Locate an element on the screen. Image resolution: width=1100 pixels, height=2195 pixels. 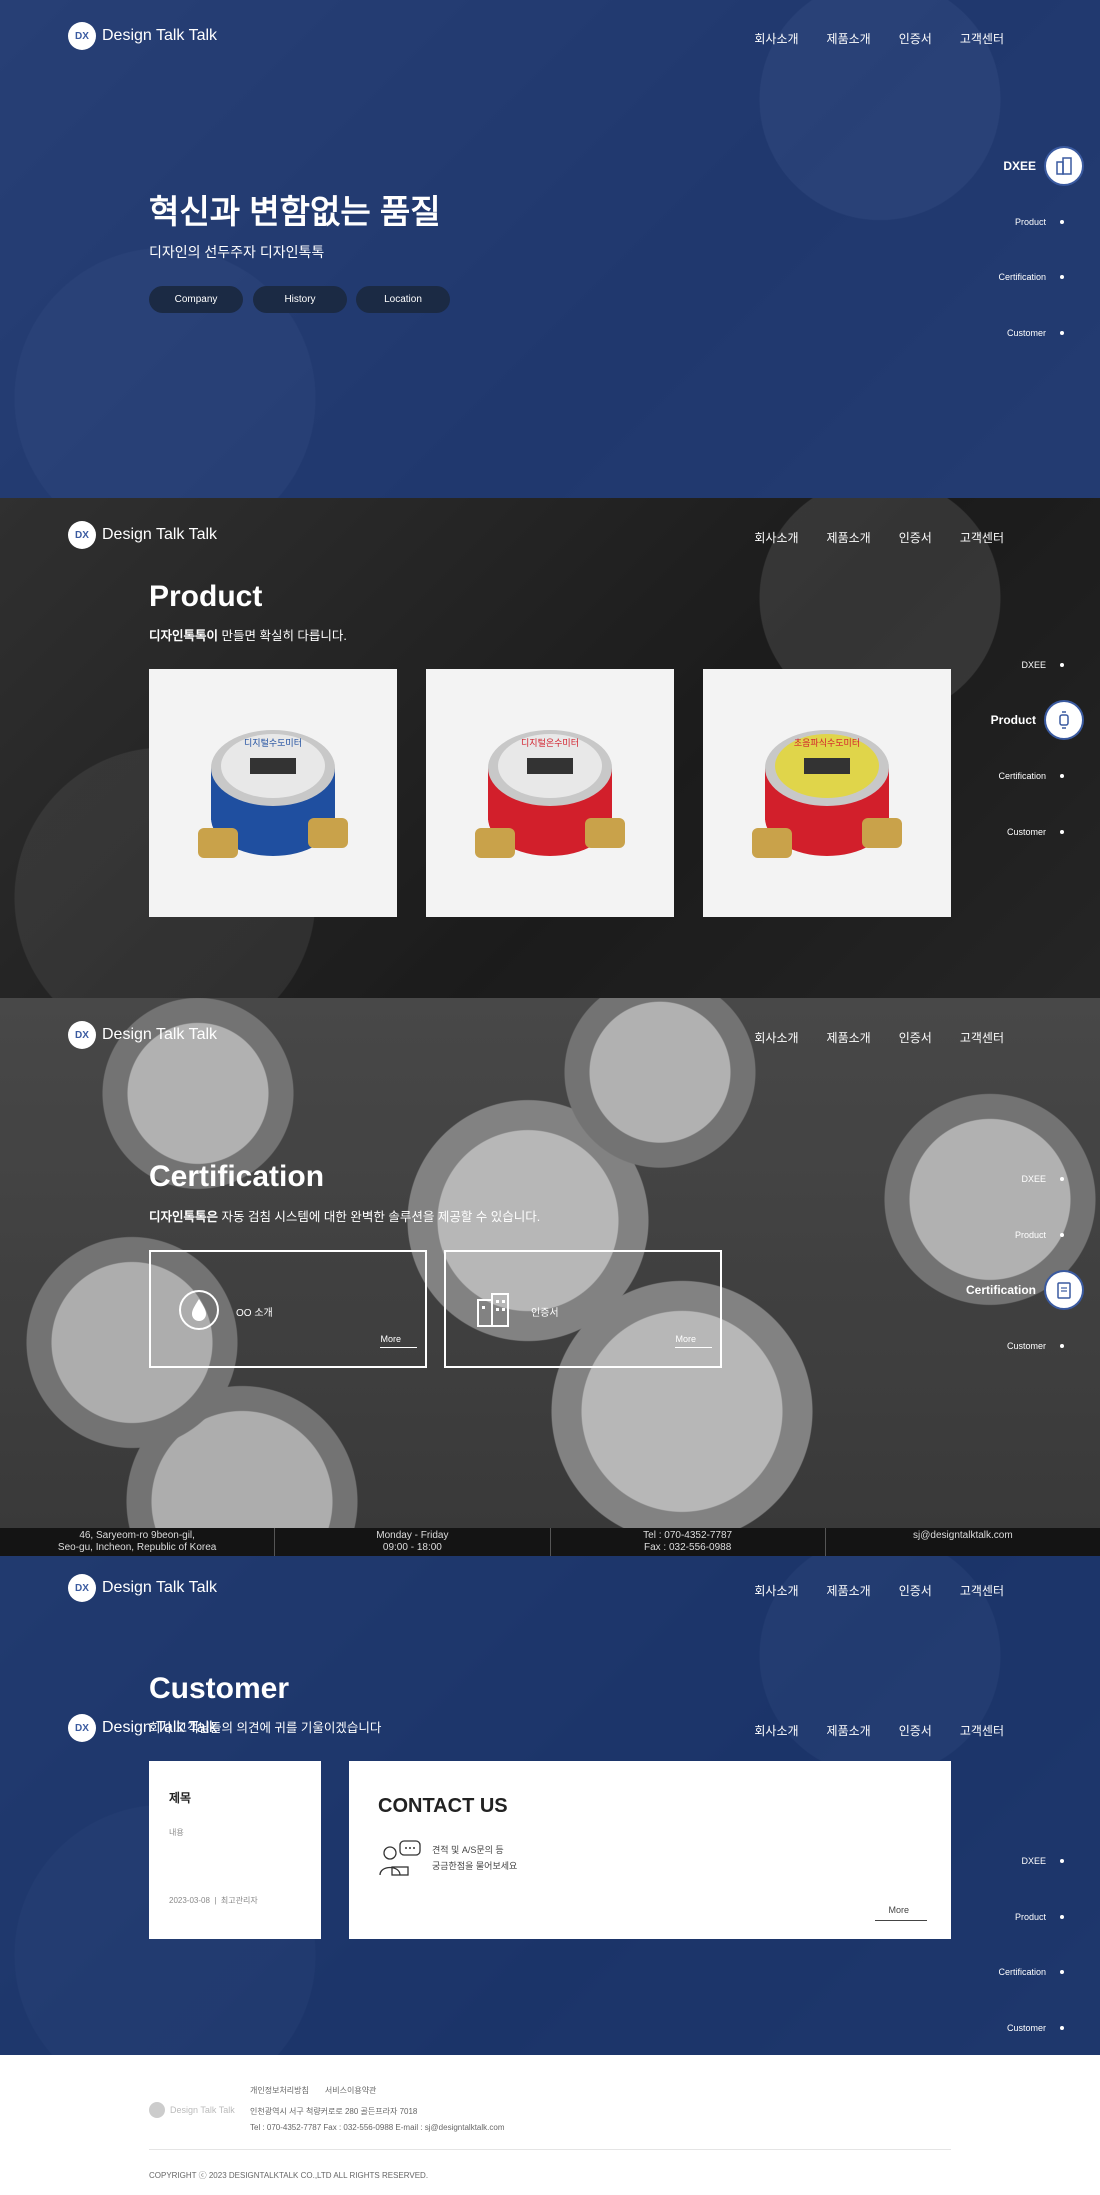
info-phone: Tel : 070-4352-7787 Fax : 032-556-0988 is located at coordinates (688, 1542).